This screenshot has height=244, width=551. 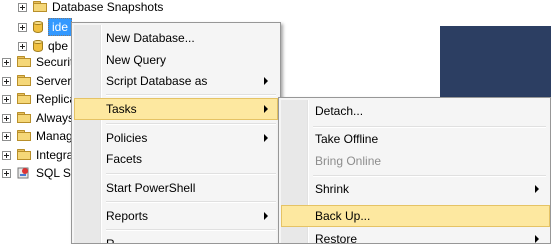 I want to click on menu-item-policies: Policies, so click(x=176, y=138).